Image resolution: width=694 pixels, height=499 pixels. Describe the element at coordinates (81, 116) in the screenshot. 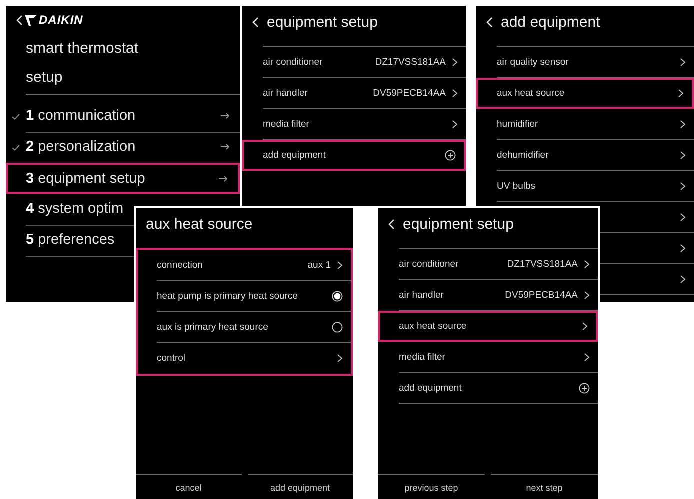

I see `step-label: 1 communication` at that location.